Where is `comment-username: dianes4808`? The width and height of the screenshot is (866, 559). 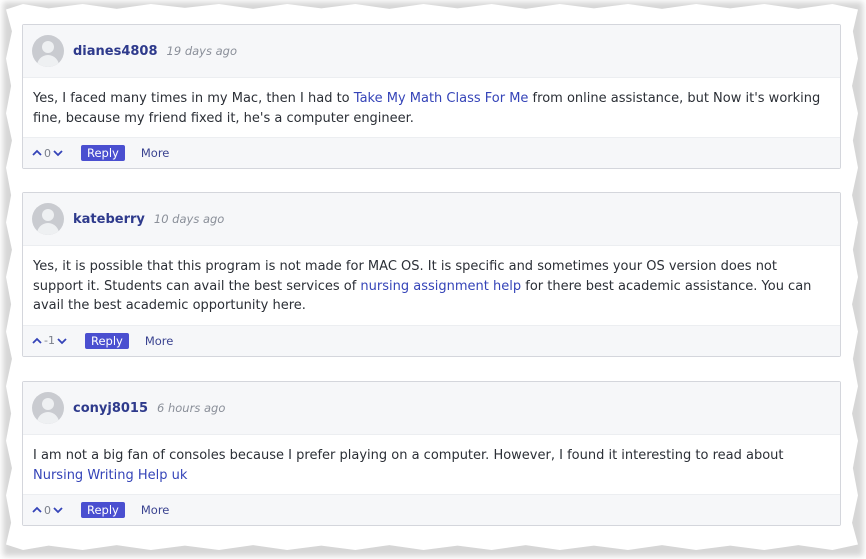
comment-username: dianes4808 is located at coordinates (115, 51).